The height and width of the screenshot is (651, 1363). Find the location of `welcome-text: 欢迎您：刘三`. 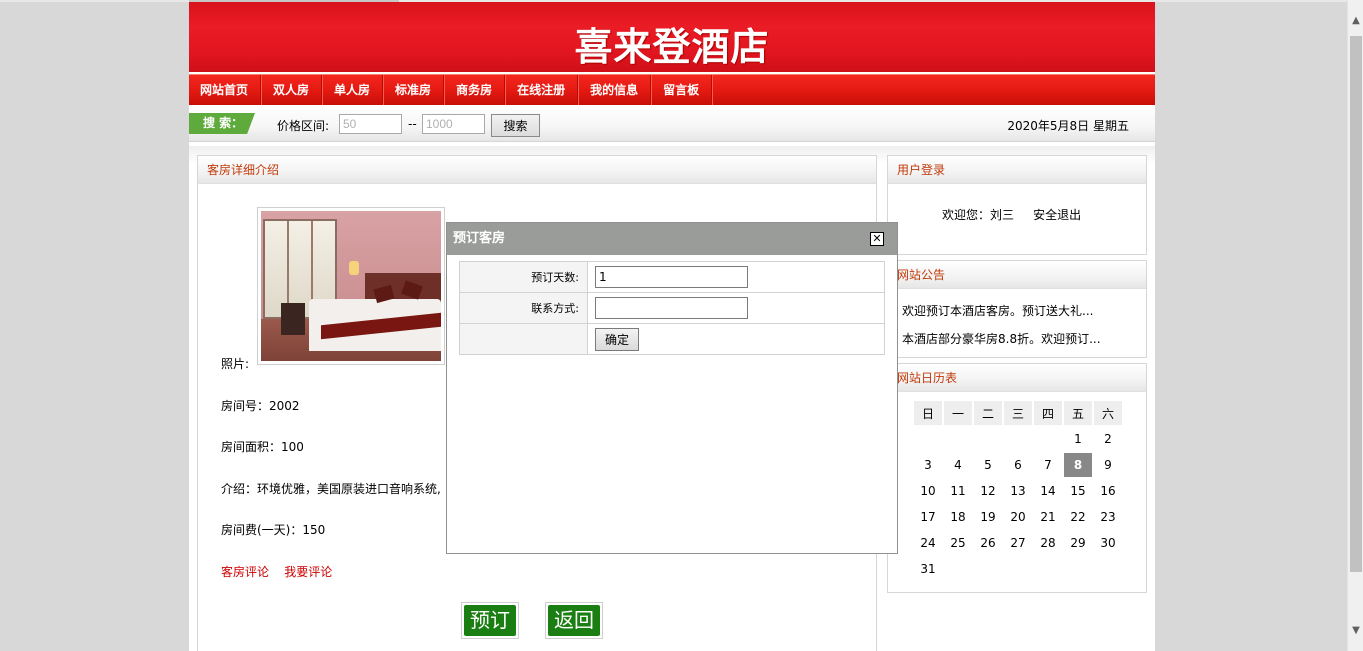

welcome-text: 欢迎您：刘三 is located at coordinates (978, 215).